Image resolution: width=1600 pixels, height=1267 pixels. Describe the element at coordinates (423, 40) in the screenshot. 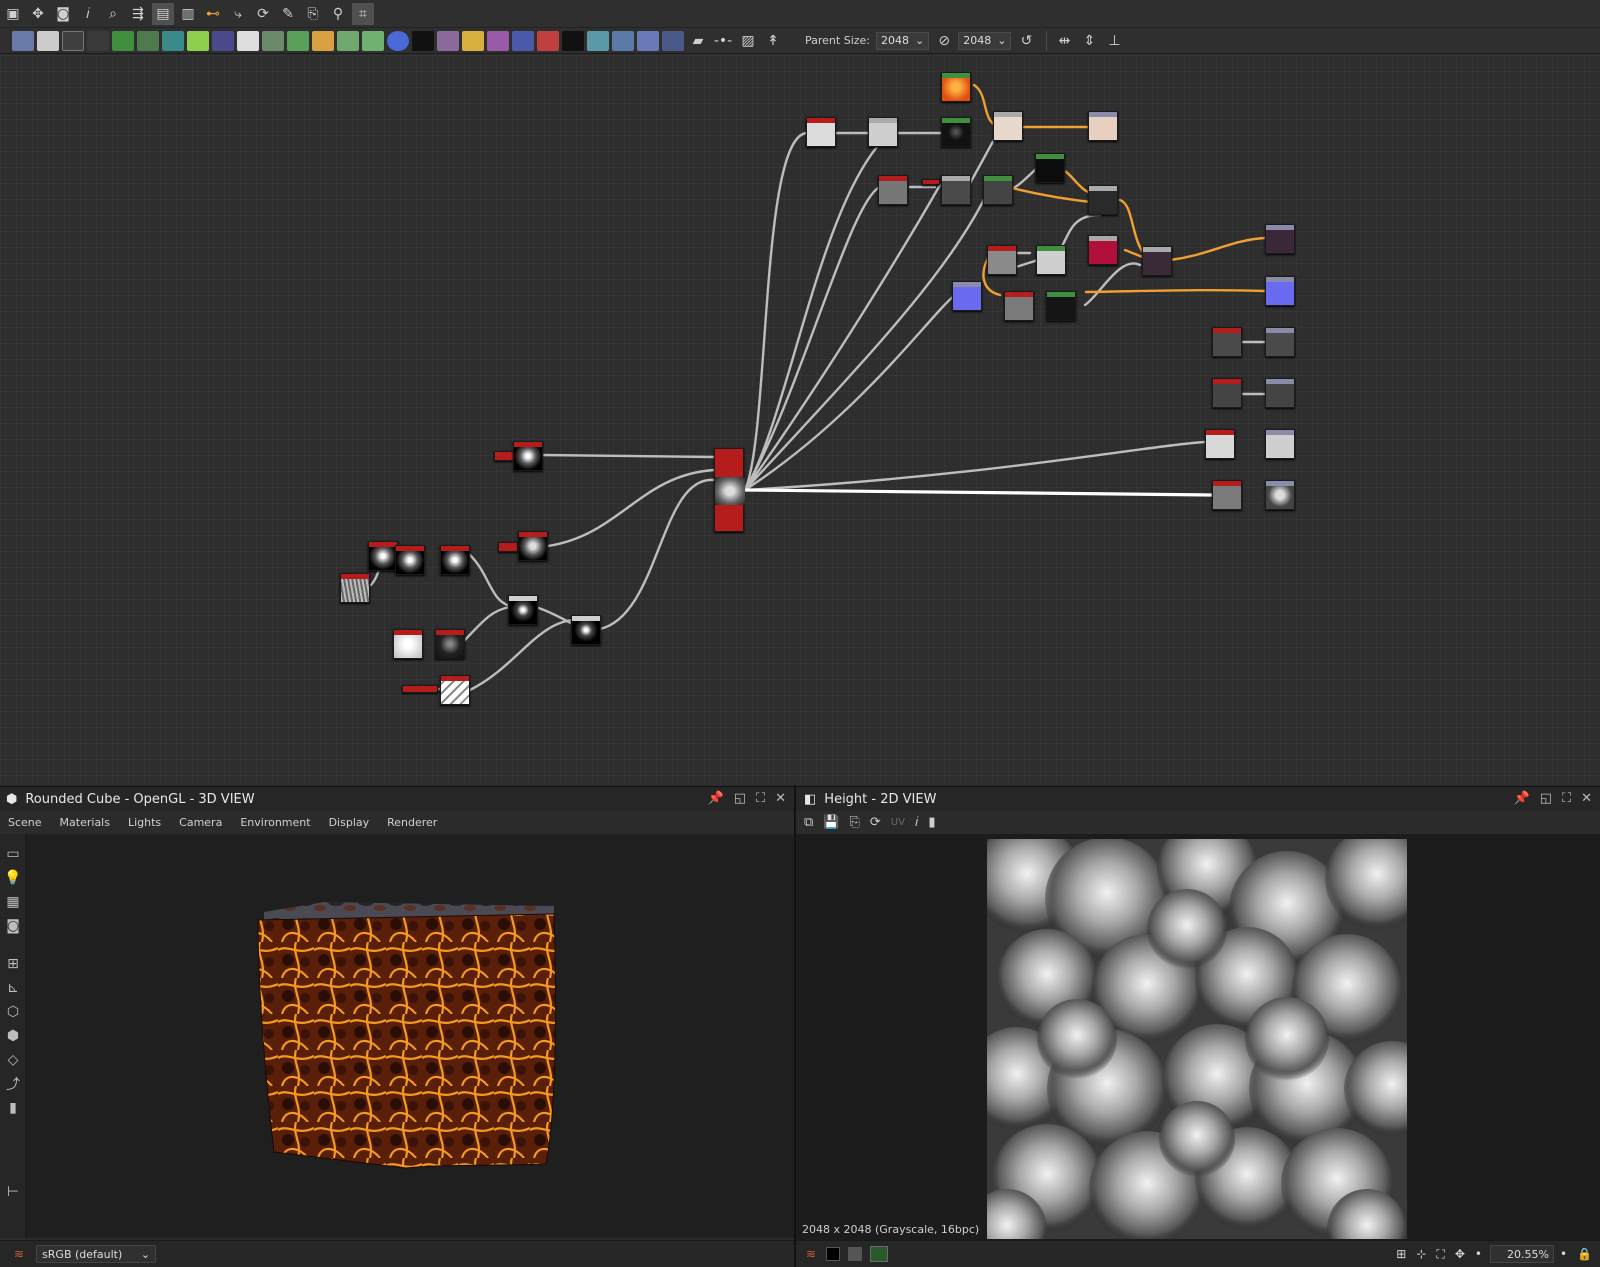

I see `noise-node-icon` at that location.